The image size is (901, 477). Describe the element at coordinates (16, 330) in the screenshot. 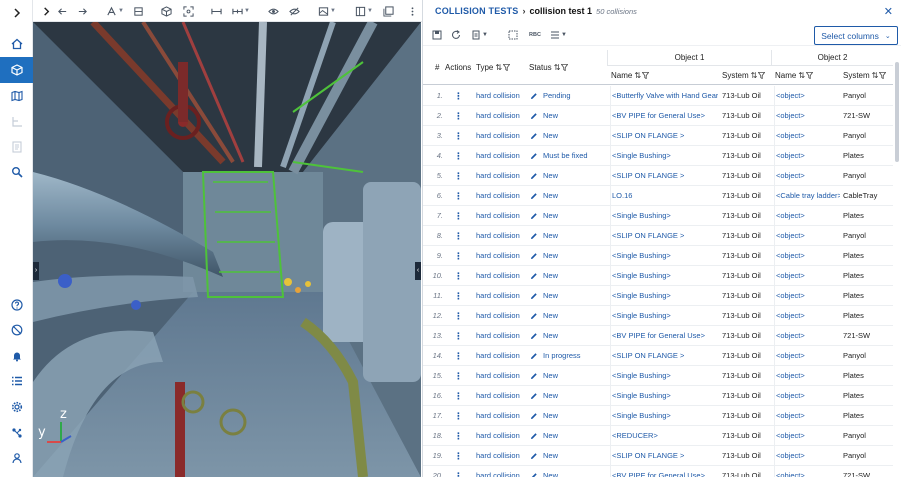

I see `visibility-off-icon` at that location.